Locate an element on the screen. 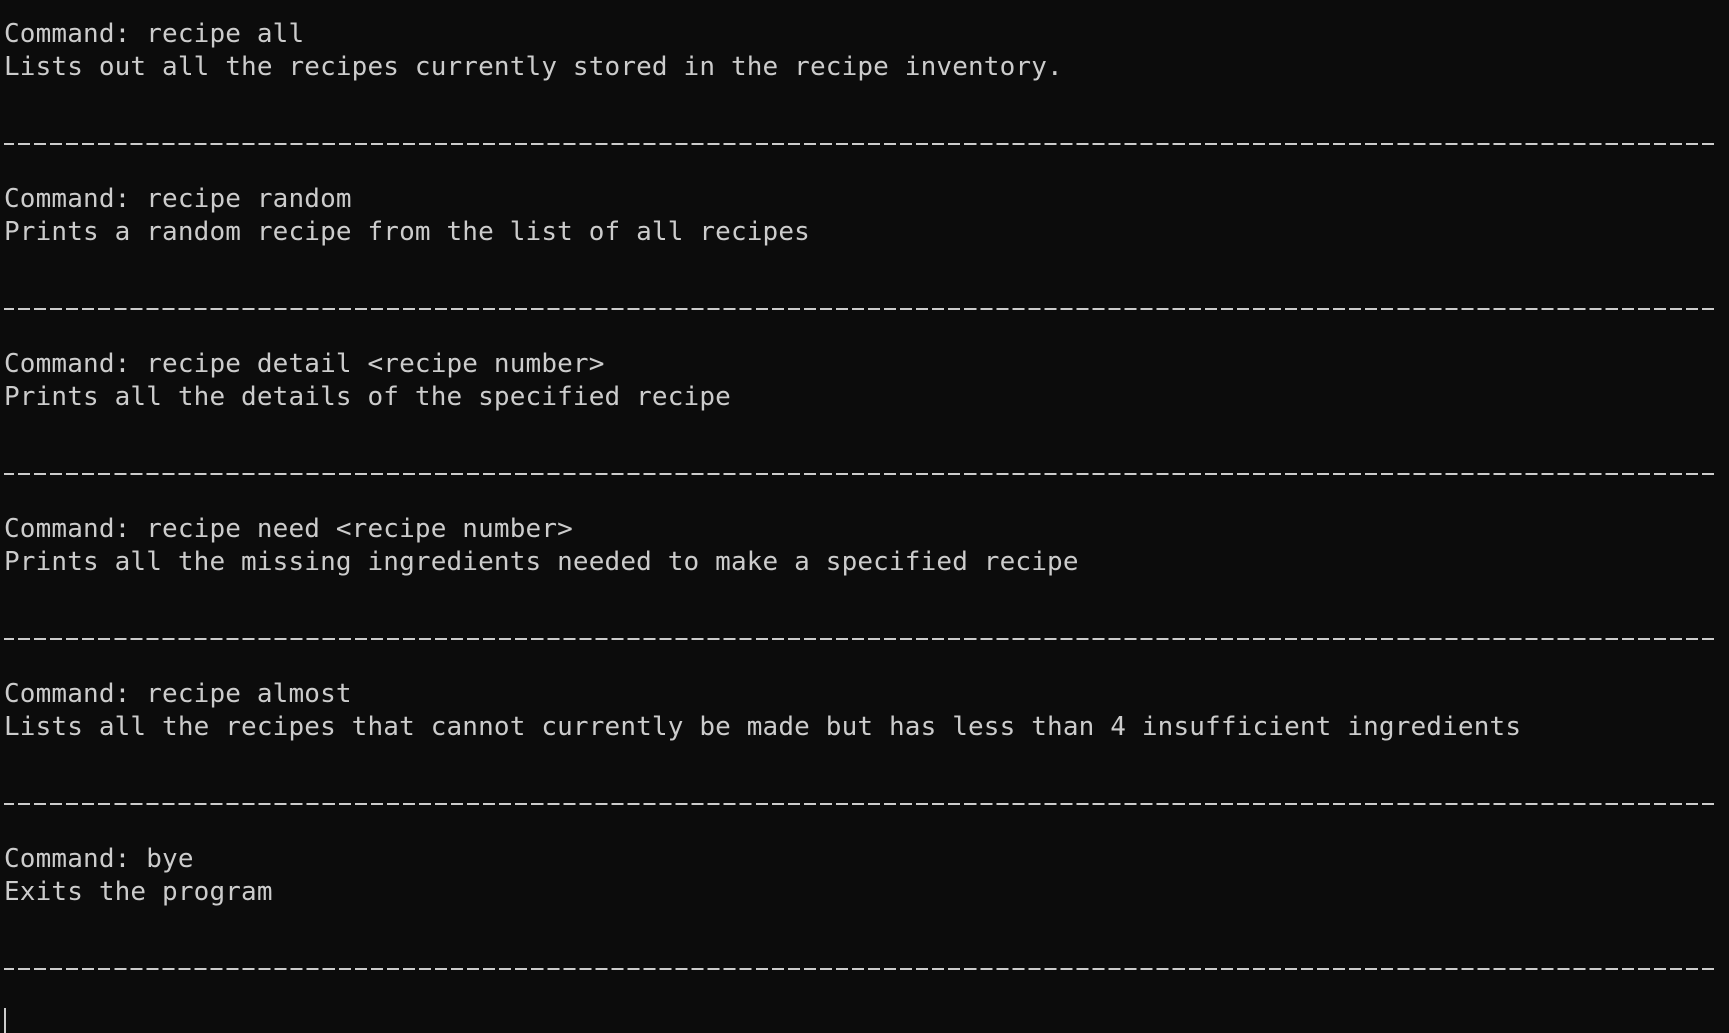 This screenshot has height=1033, width=1729. command-line: Command: bye is located at coordinates (99, 859).